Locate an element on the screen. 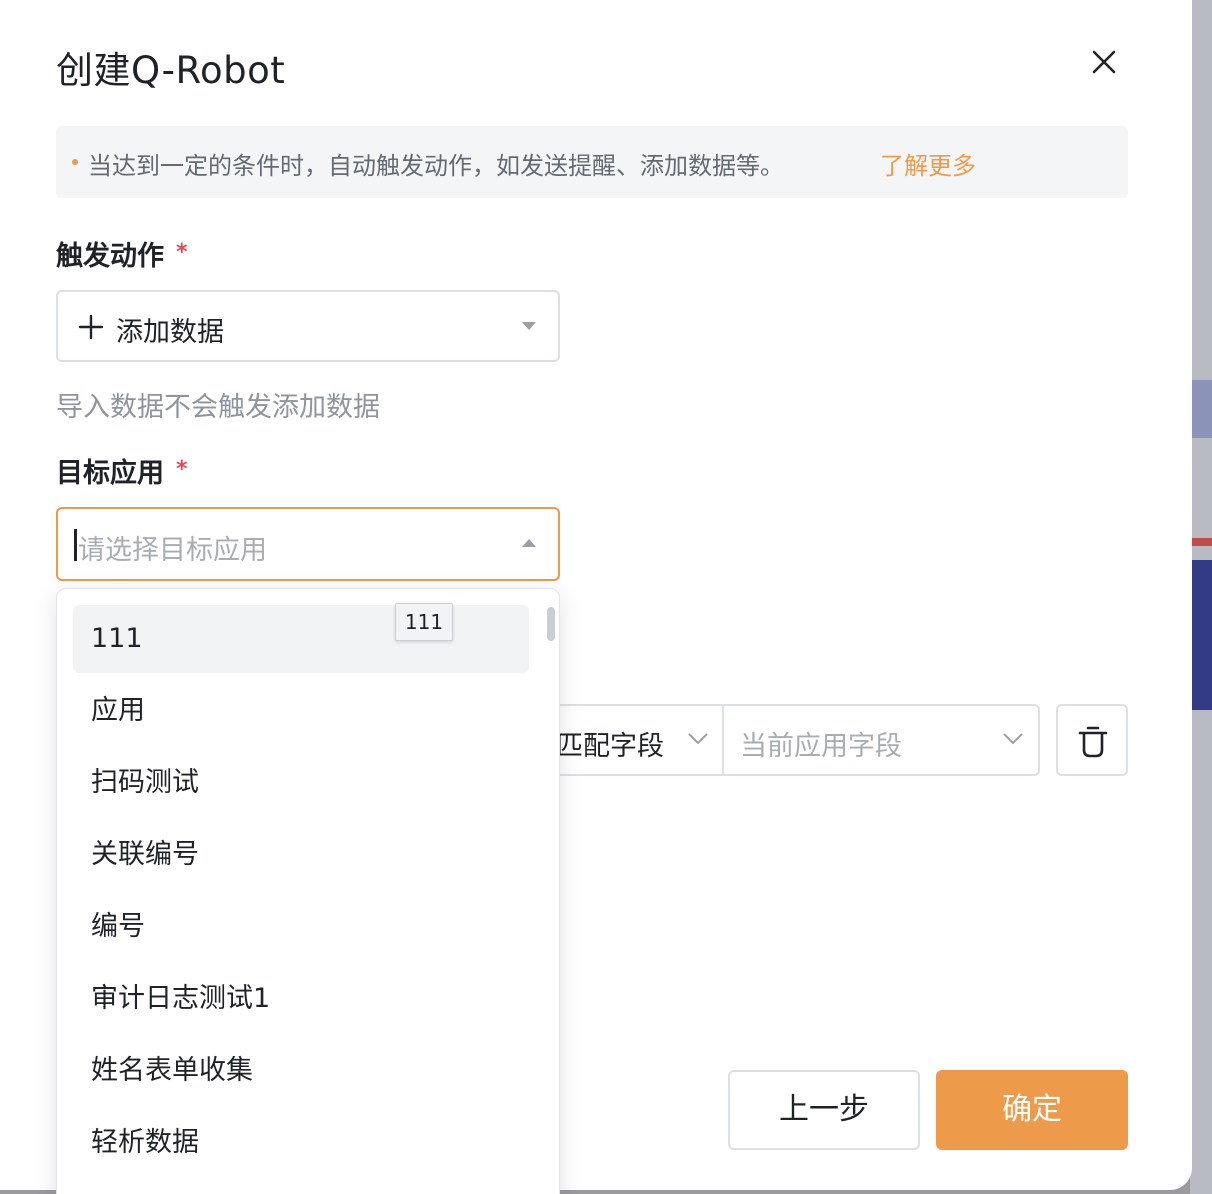  target-app-label: 目标应用 * is located at coordinates (122, 470).